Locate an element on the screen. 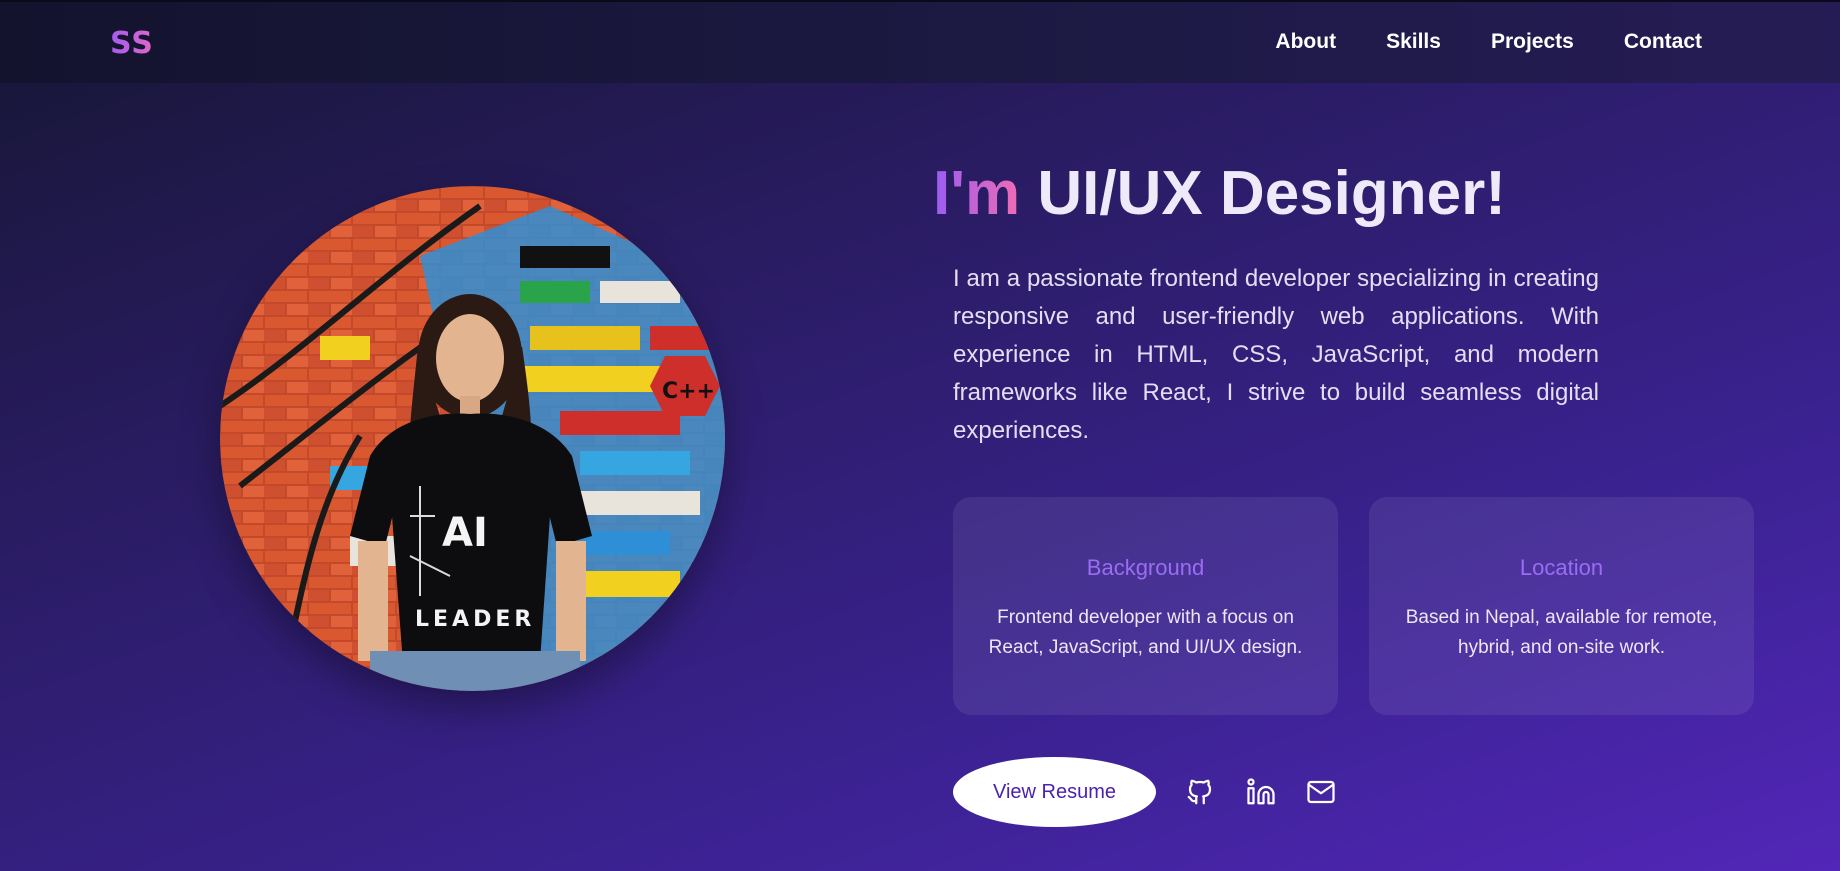  navbar: SS About Skills Projects Contact is located at coordinates (920, 41).